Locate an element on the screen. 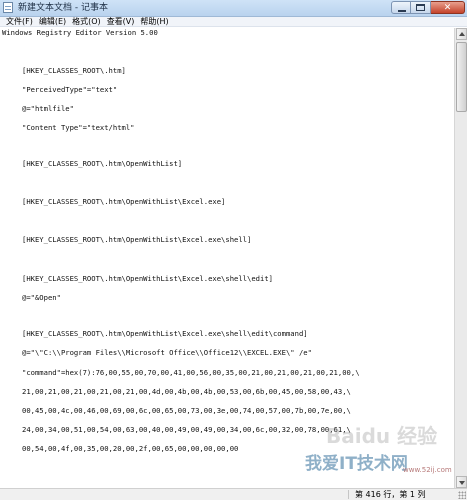  text-line: @="htmlfile" is located at coordinates (48, 108).